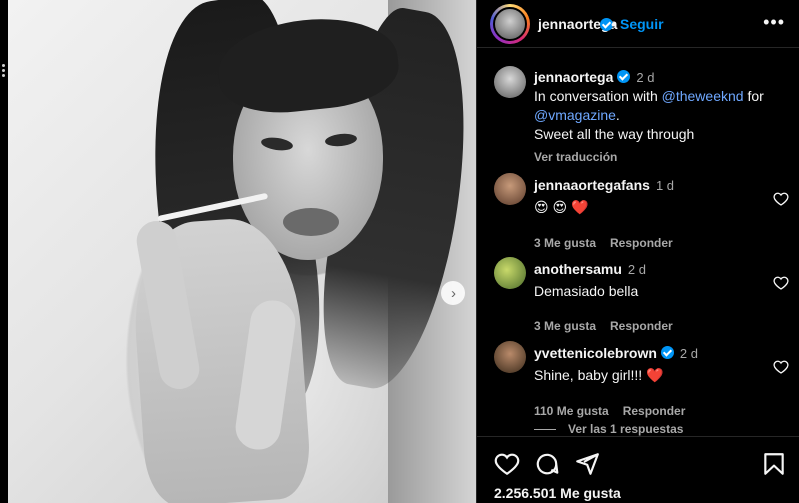 This screenshot has width=799, height=503. What do you see at coordinates (592, 185) in the screenshot?
I see `comment-username: jennaaortegafans` at bounding box center [592, 185].